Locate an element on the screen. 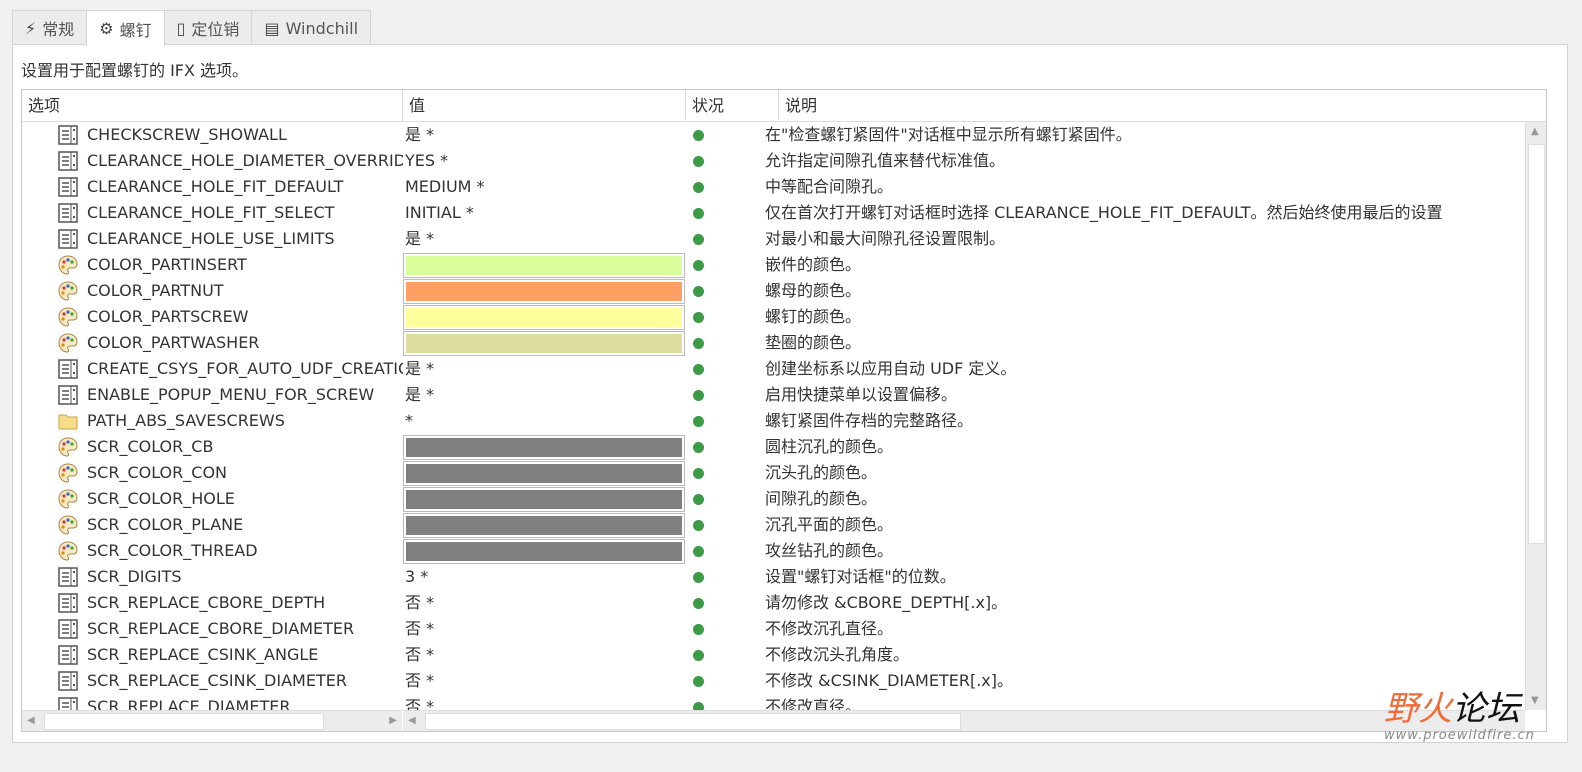 The width and height of the screenshot is (1582, 772). option-description: 螺钉的颜色。 is located at coordinates (813, 316).